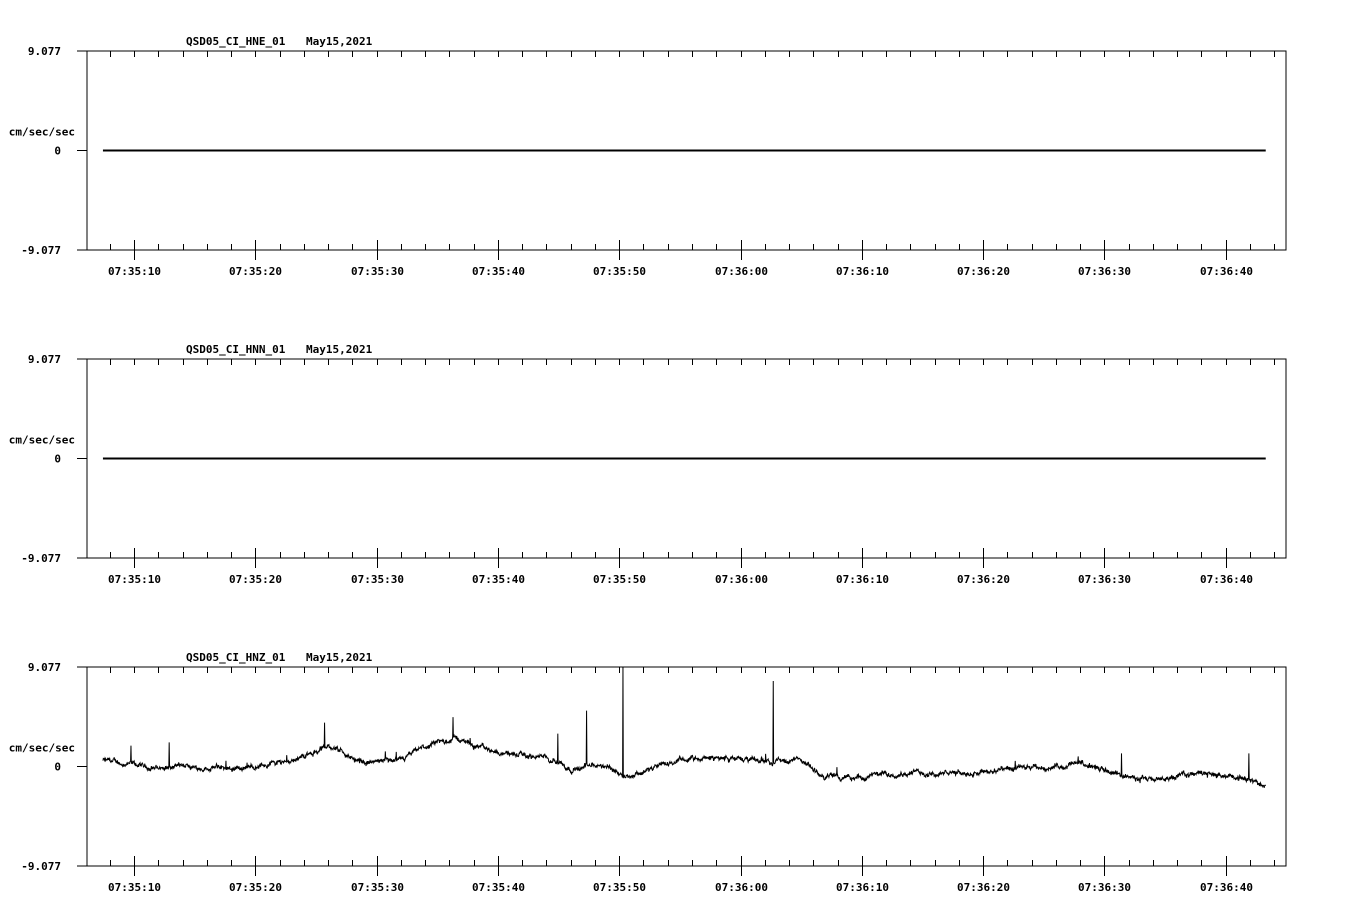 This screenshot has height=924, width=1358. Describe the element at coordinates (236, 41) in the screenshot. I see `channel-title: QSD05_CI_HNE_01` at that location.